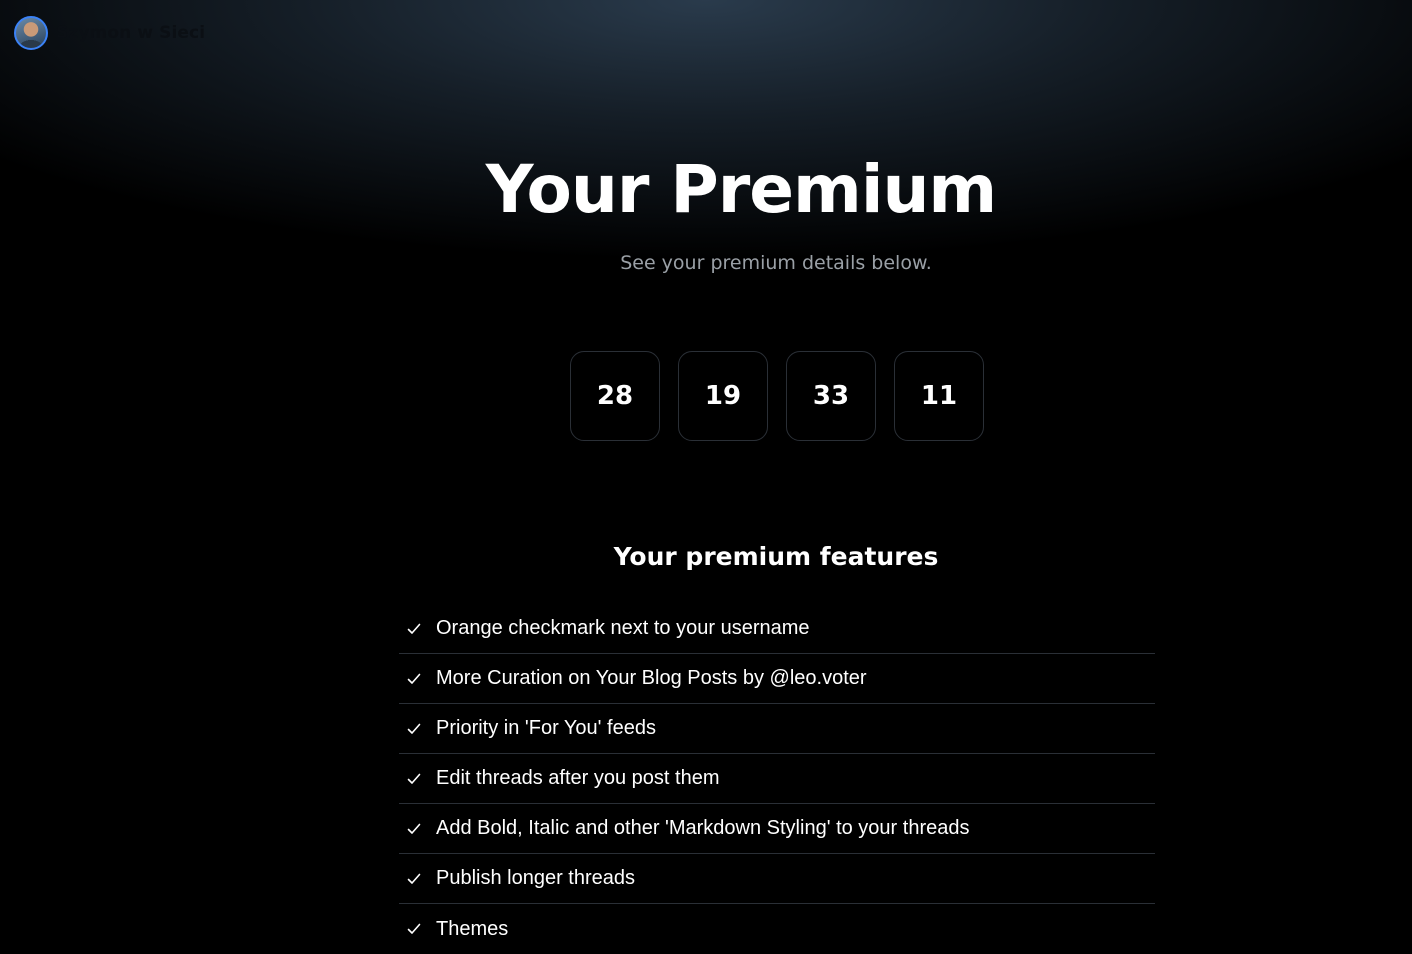  Describe the element at coordinates (623, 628) in the screenshot. I see `feature-label: Orange checkmark next to your username` at that location.